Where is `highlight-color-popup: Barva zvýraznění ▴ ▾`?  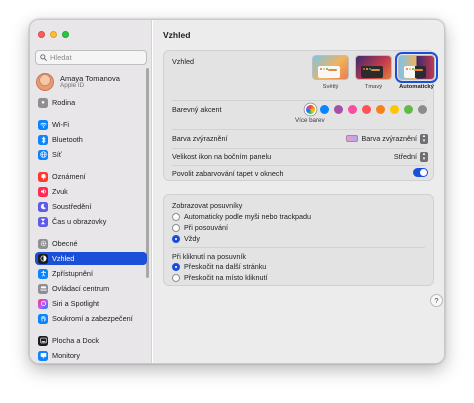
highlight-color-popup: Barva zvýraznění ▴ ▾ is located at coordinates (387, 138).